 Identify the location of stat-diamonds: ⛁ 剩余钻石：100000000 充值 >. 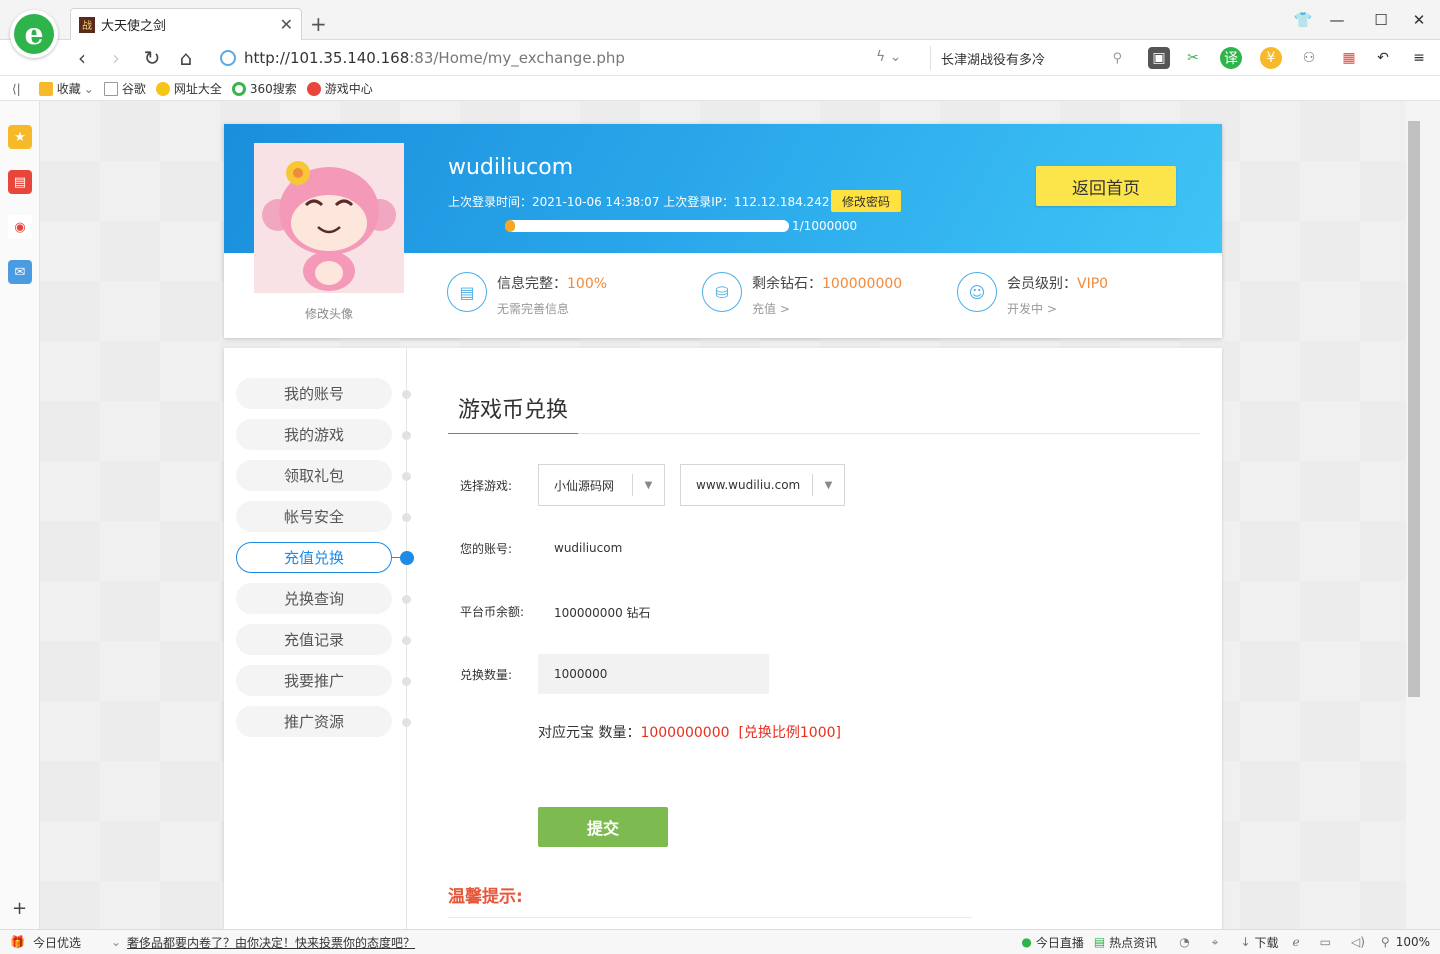
(802, 294).